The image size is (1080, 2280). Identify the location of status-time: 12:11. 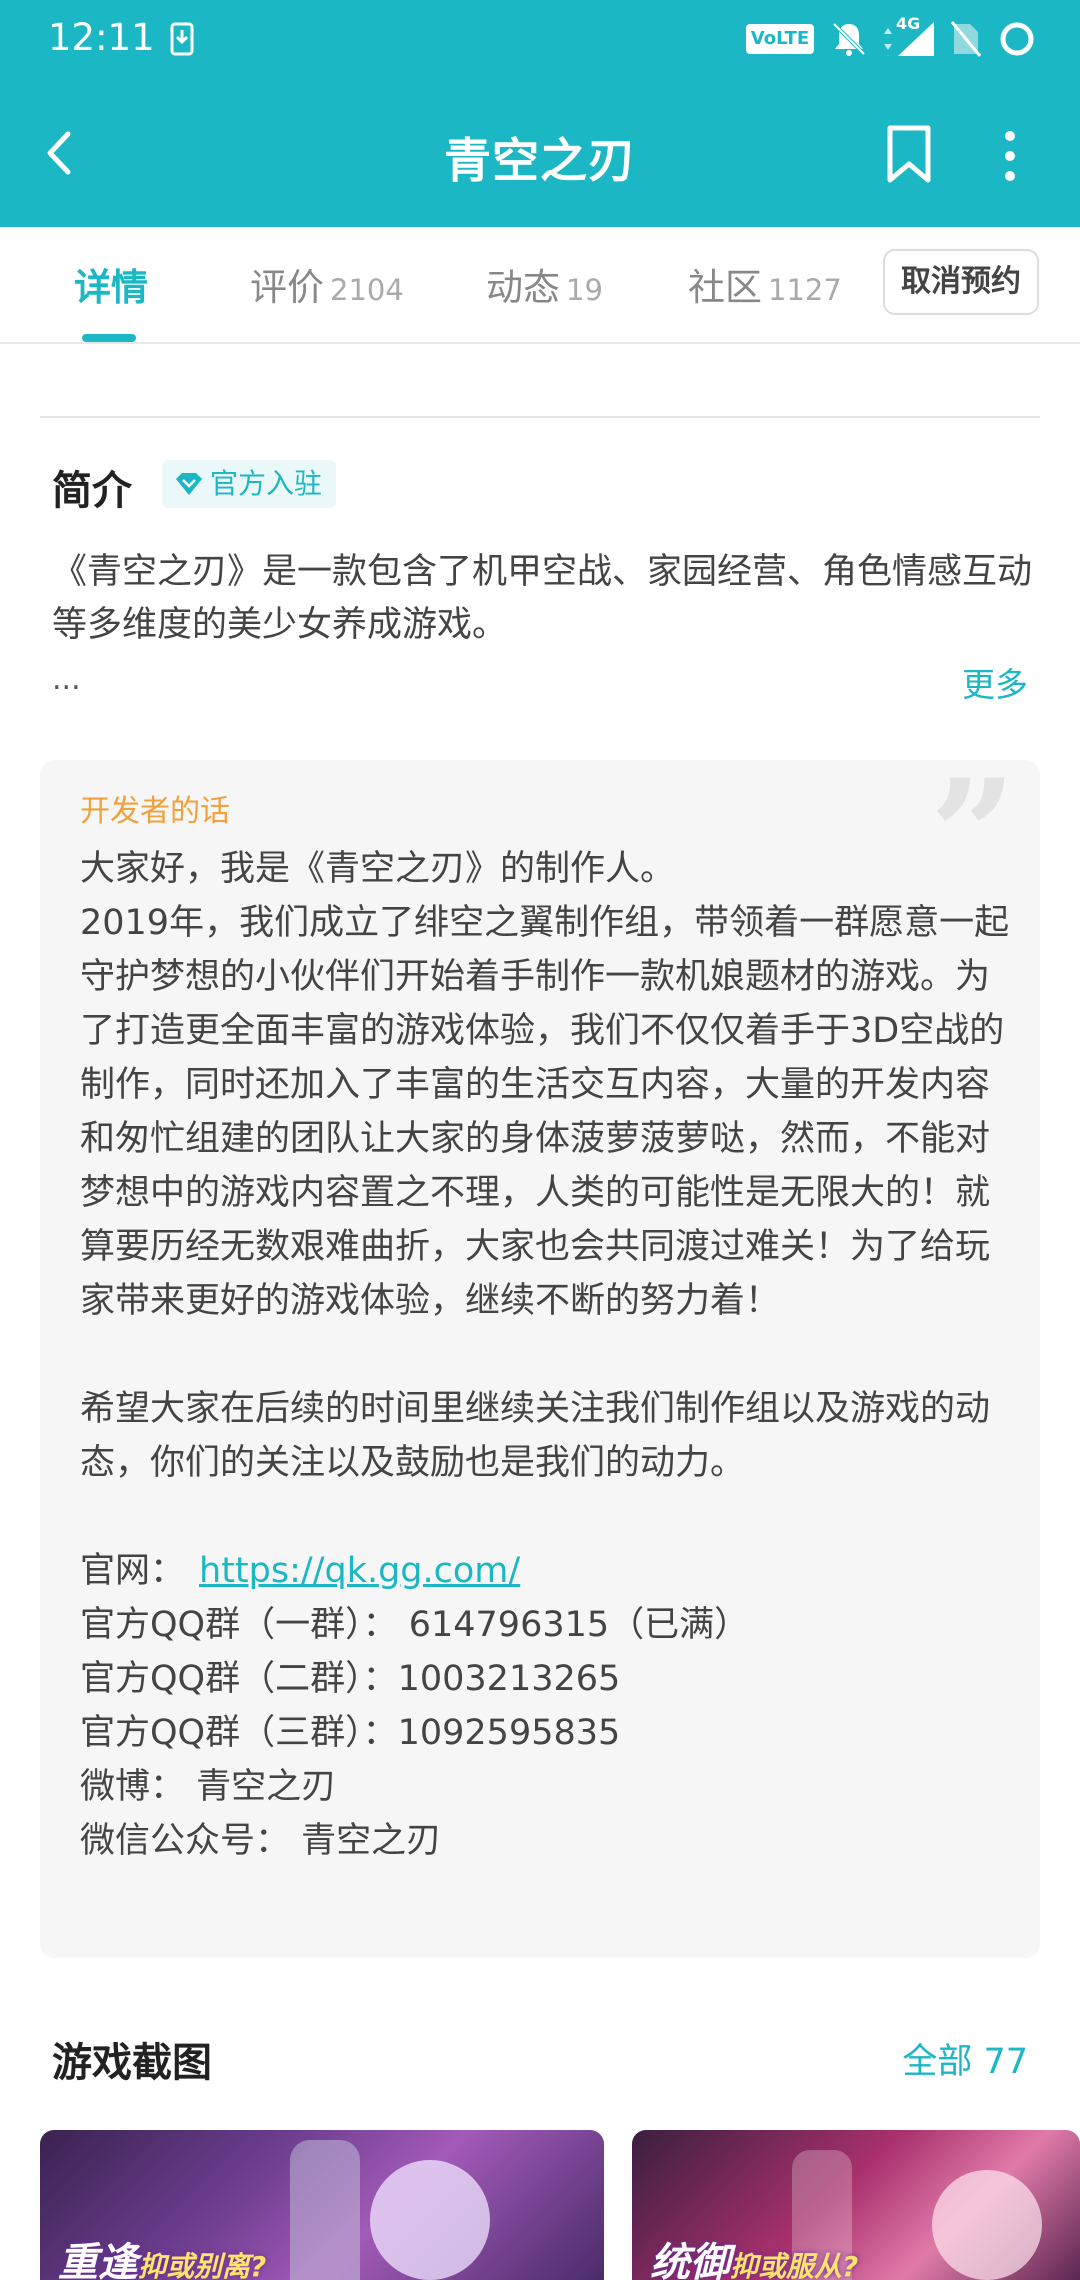
(101, 37).